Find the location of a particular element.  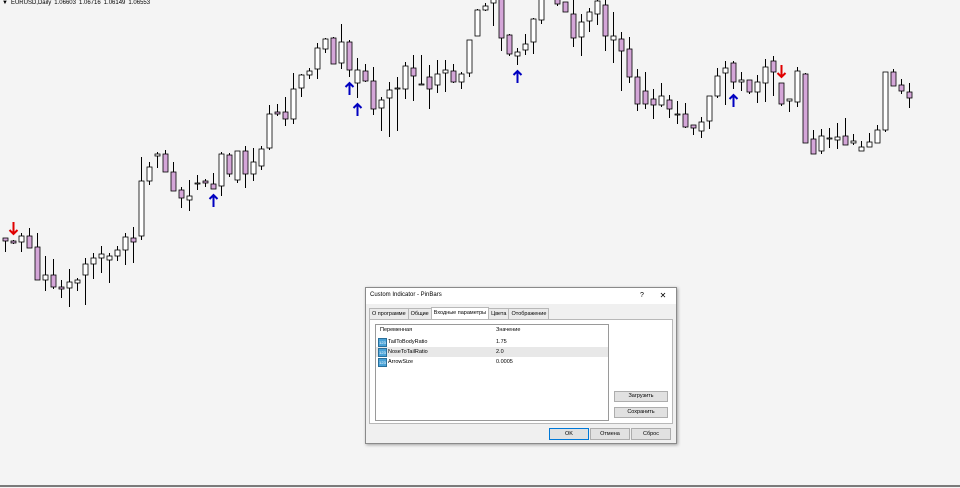

param-value: 0.0005 is located at coordinates (504, 362).